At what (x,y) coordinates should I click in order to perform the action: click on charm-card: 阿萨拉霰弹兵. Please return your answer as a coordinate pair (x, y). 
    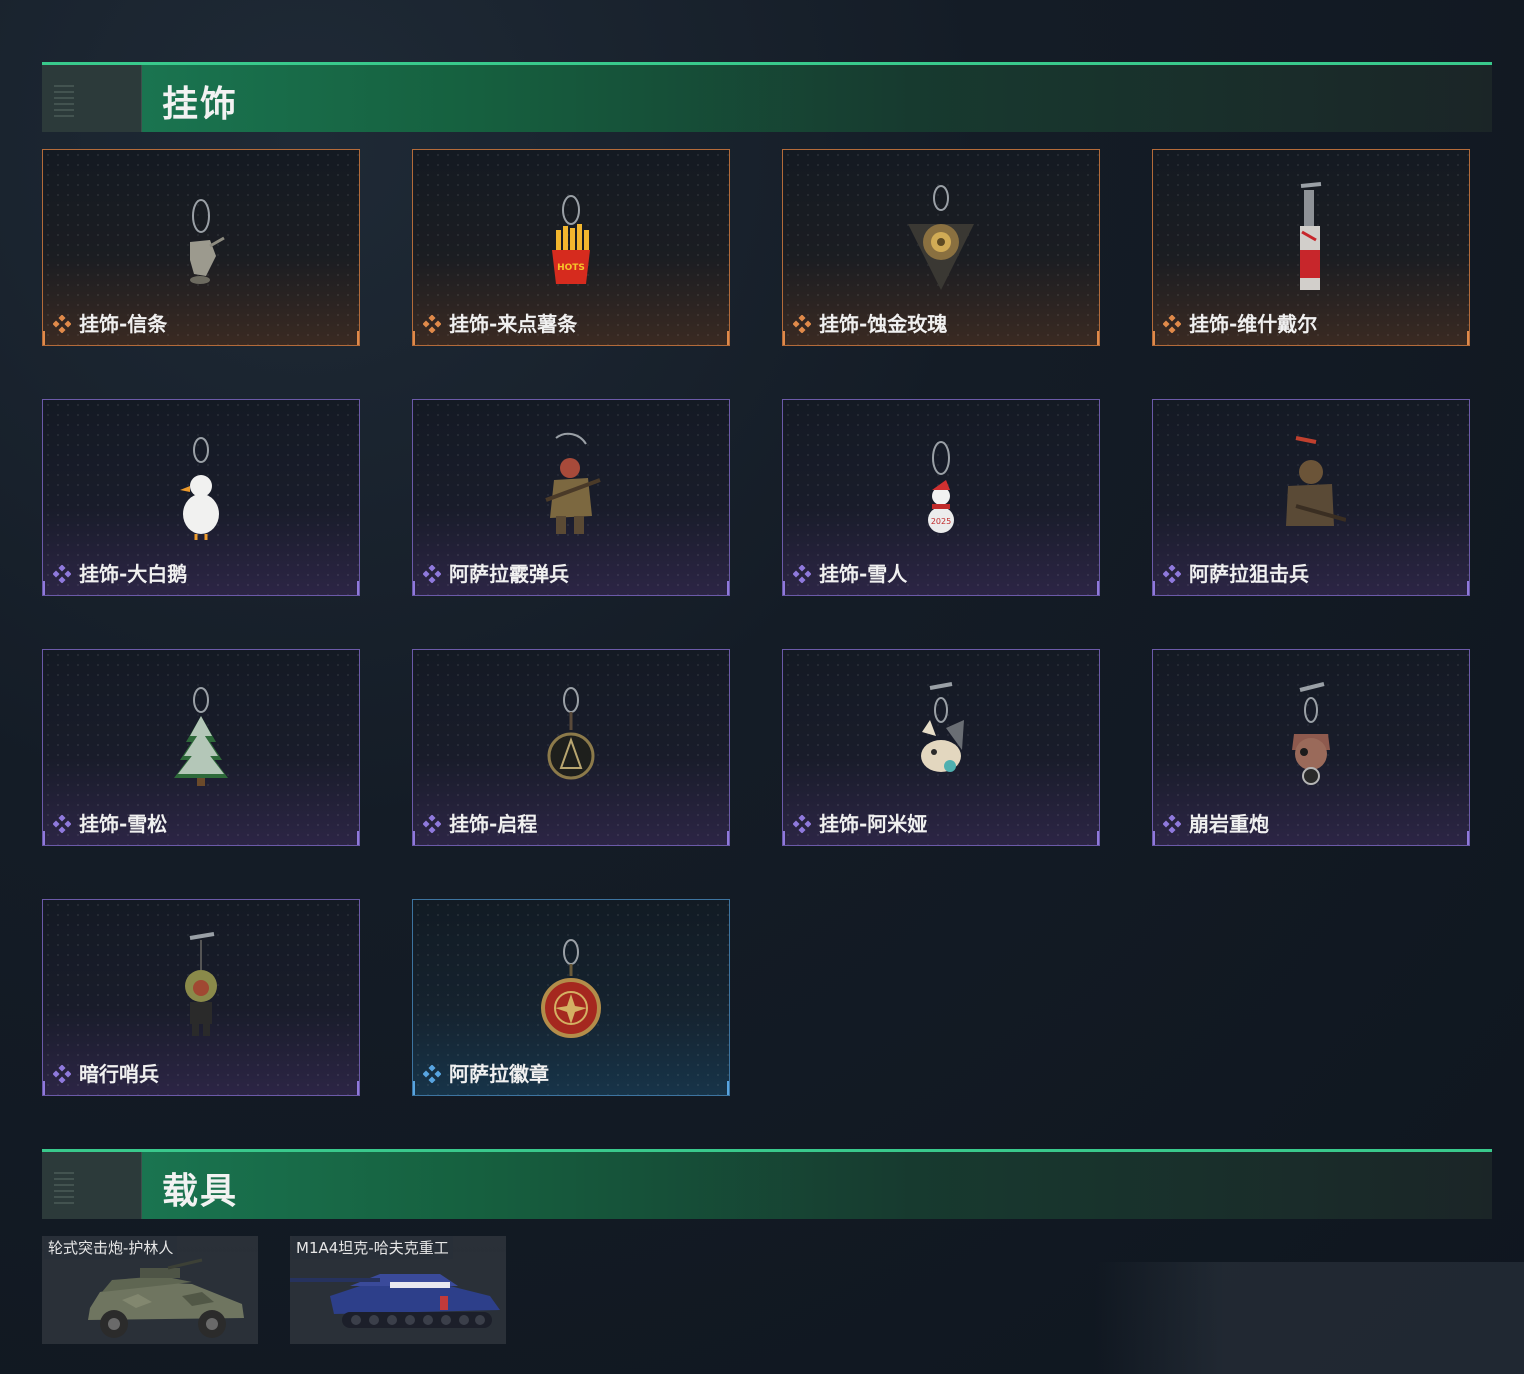
    Looking at the image, I should click on (571, 497).